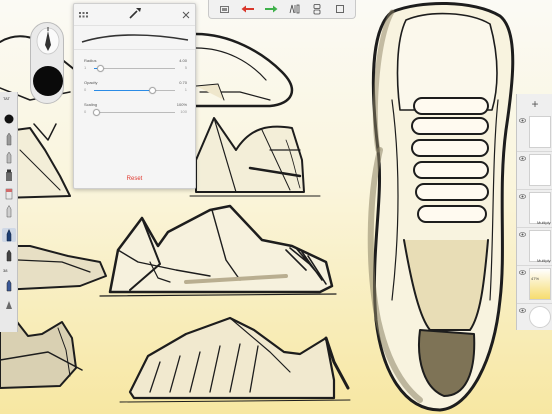 The height and width of the screenshot is (414, 552). I want to click on radius-max: 5, so click(185, 67).